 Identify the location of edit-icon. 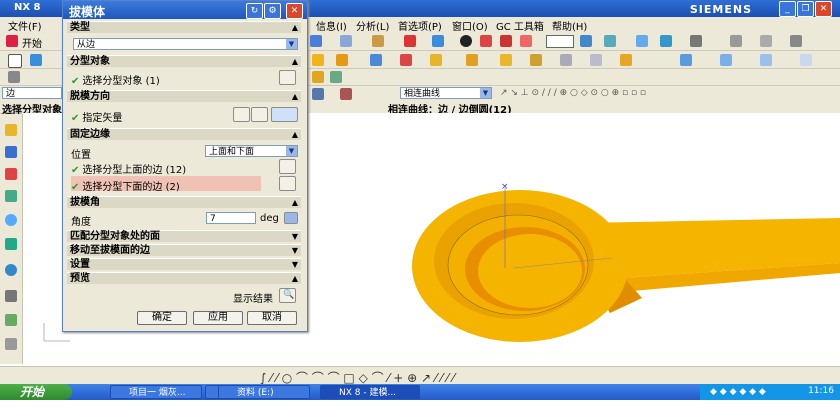
(14, 77).